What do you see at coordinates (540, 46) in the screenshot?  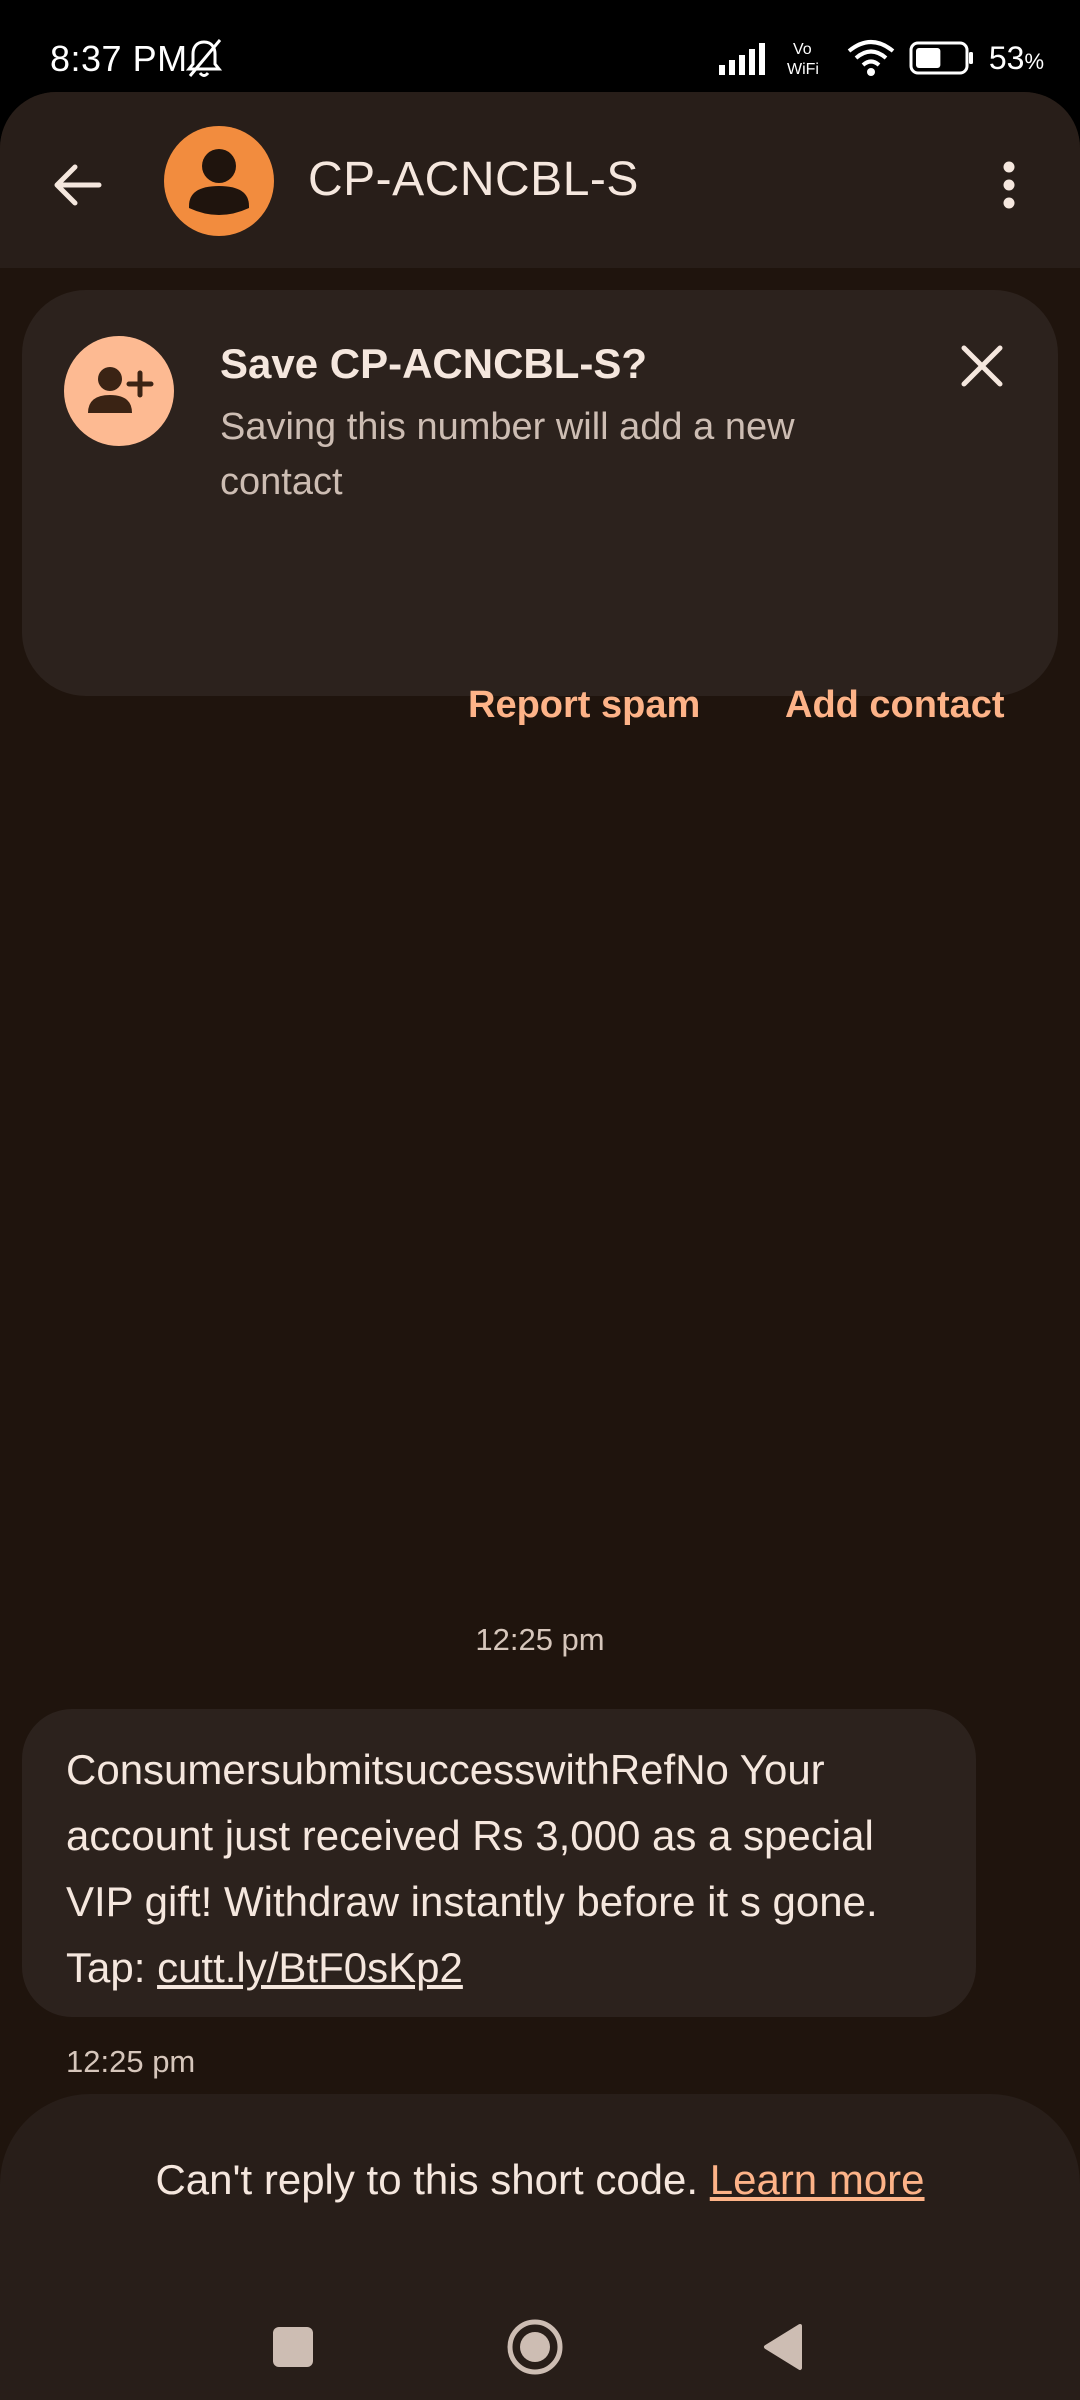 I see `status-bar: 8:37 PM Vo WiFi 53%` at bounding box center [540, 46].